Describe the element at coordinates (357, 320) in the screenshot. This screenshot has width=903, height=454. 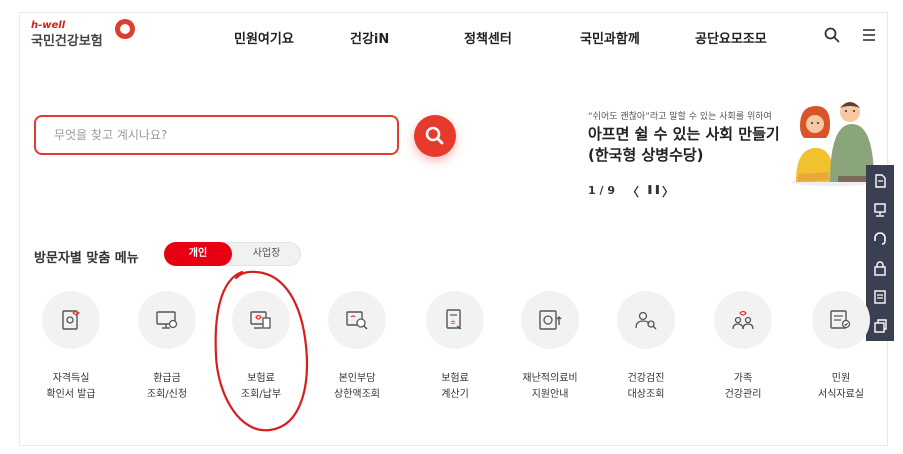
I see `document-search-icon` at that location.